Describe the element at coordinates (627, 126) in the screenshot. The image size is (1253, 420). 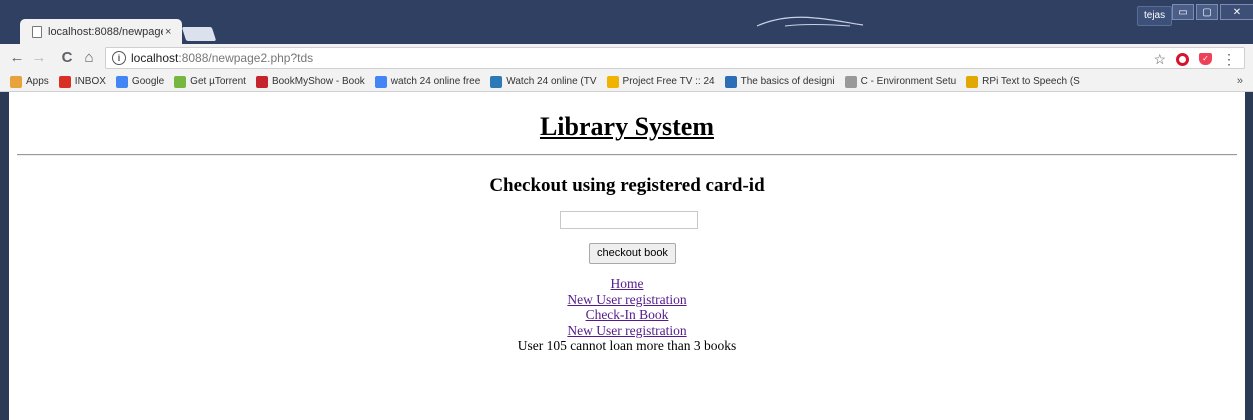
I see `page-title: Library System` at that location.